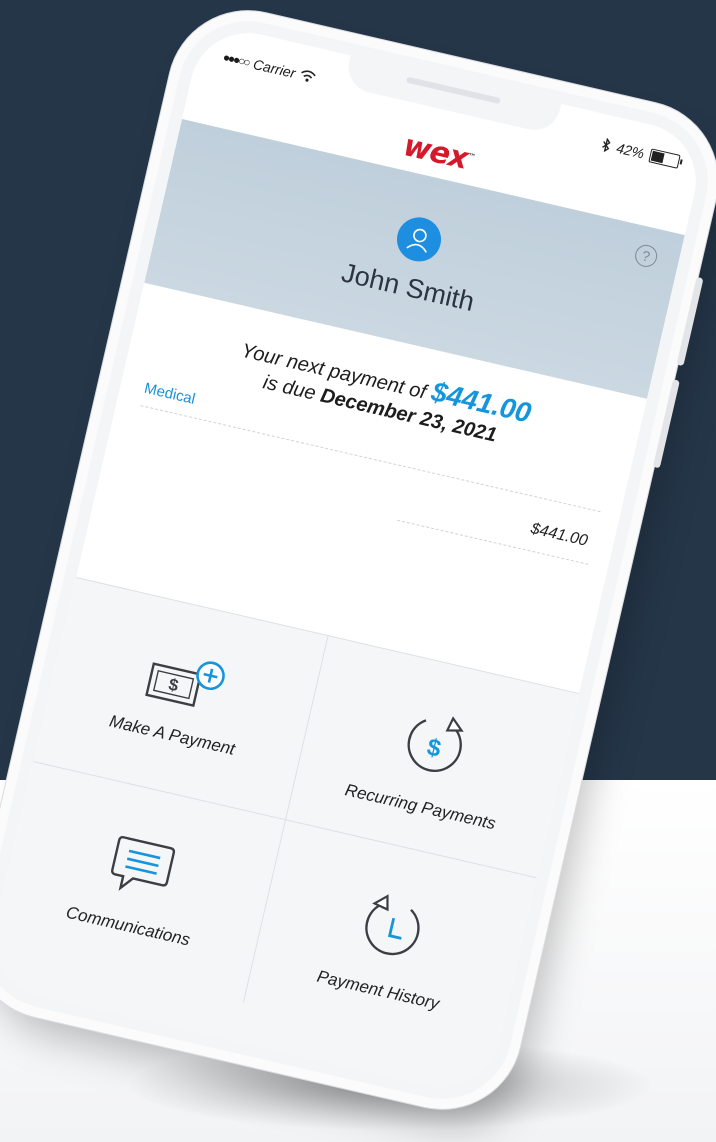 The width and height of the screenshot is (716, 1142). What do you see at coordinates (664, 158) in the screenshot?
I see `battery-icon` at bounding box center [664, 158].